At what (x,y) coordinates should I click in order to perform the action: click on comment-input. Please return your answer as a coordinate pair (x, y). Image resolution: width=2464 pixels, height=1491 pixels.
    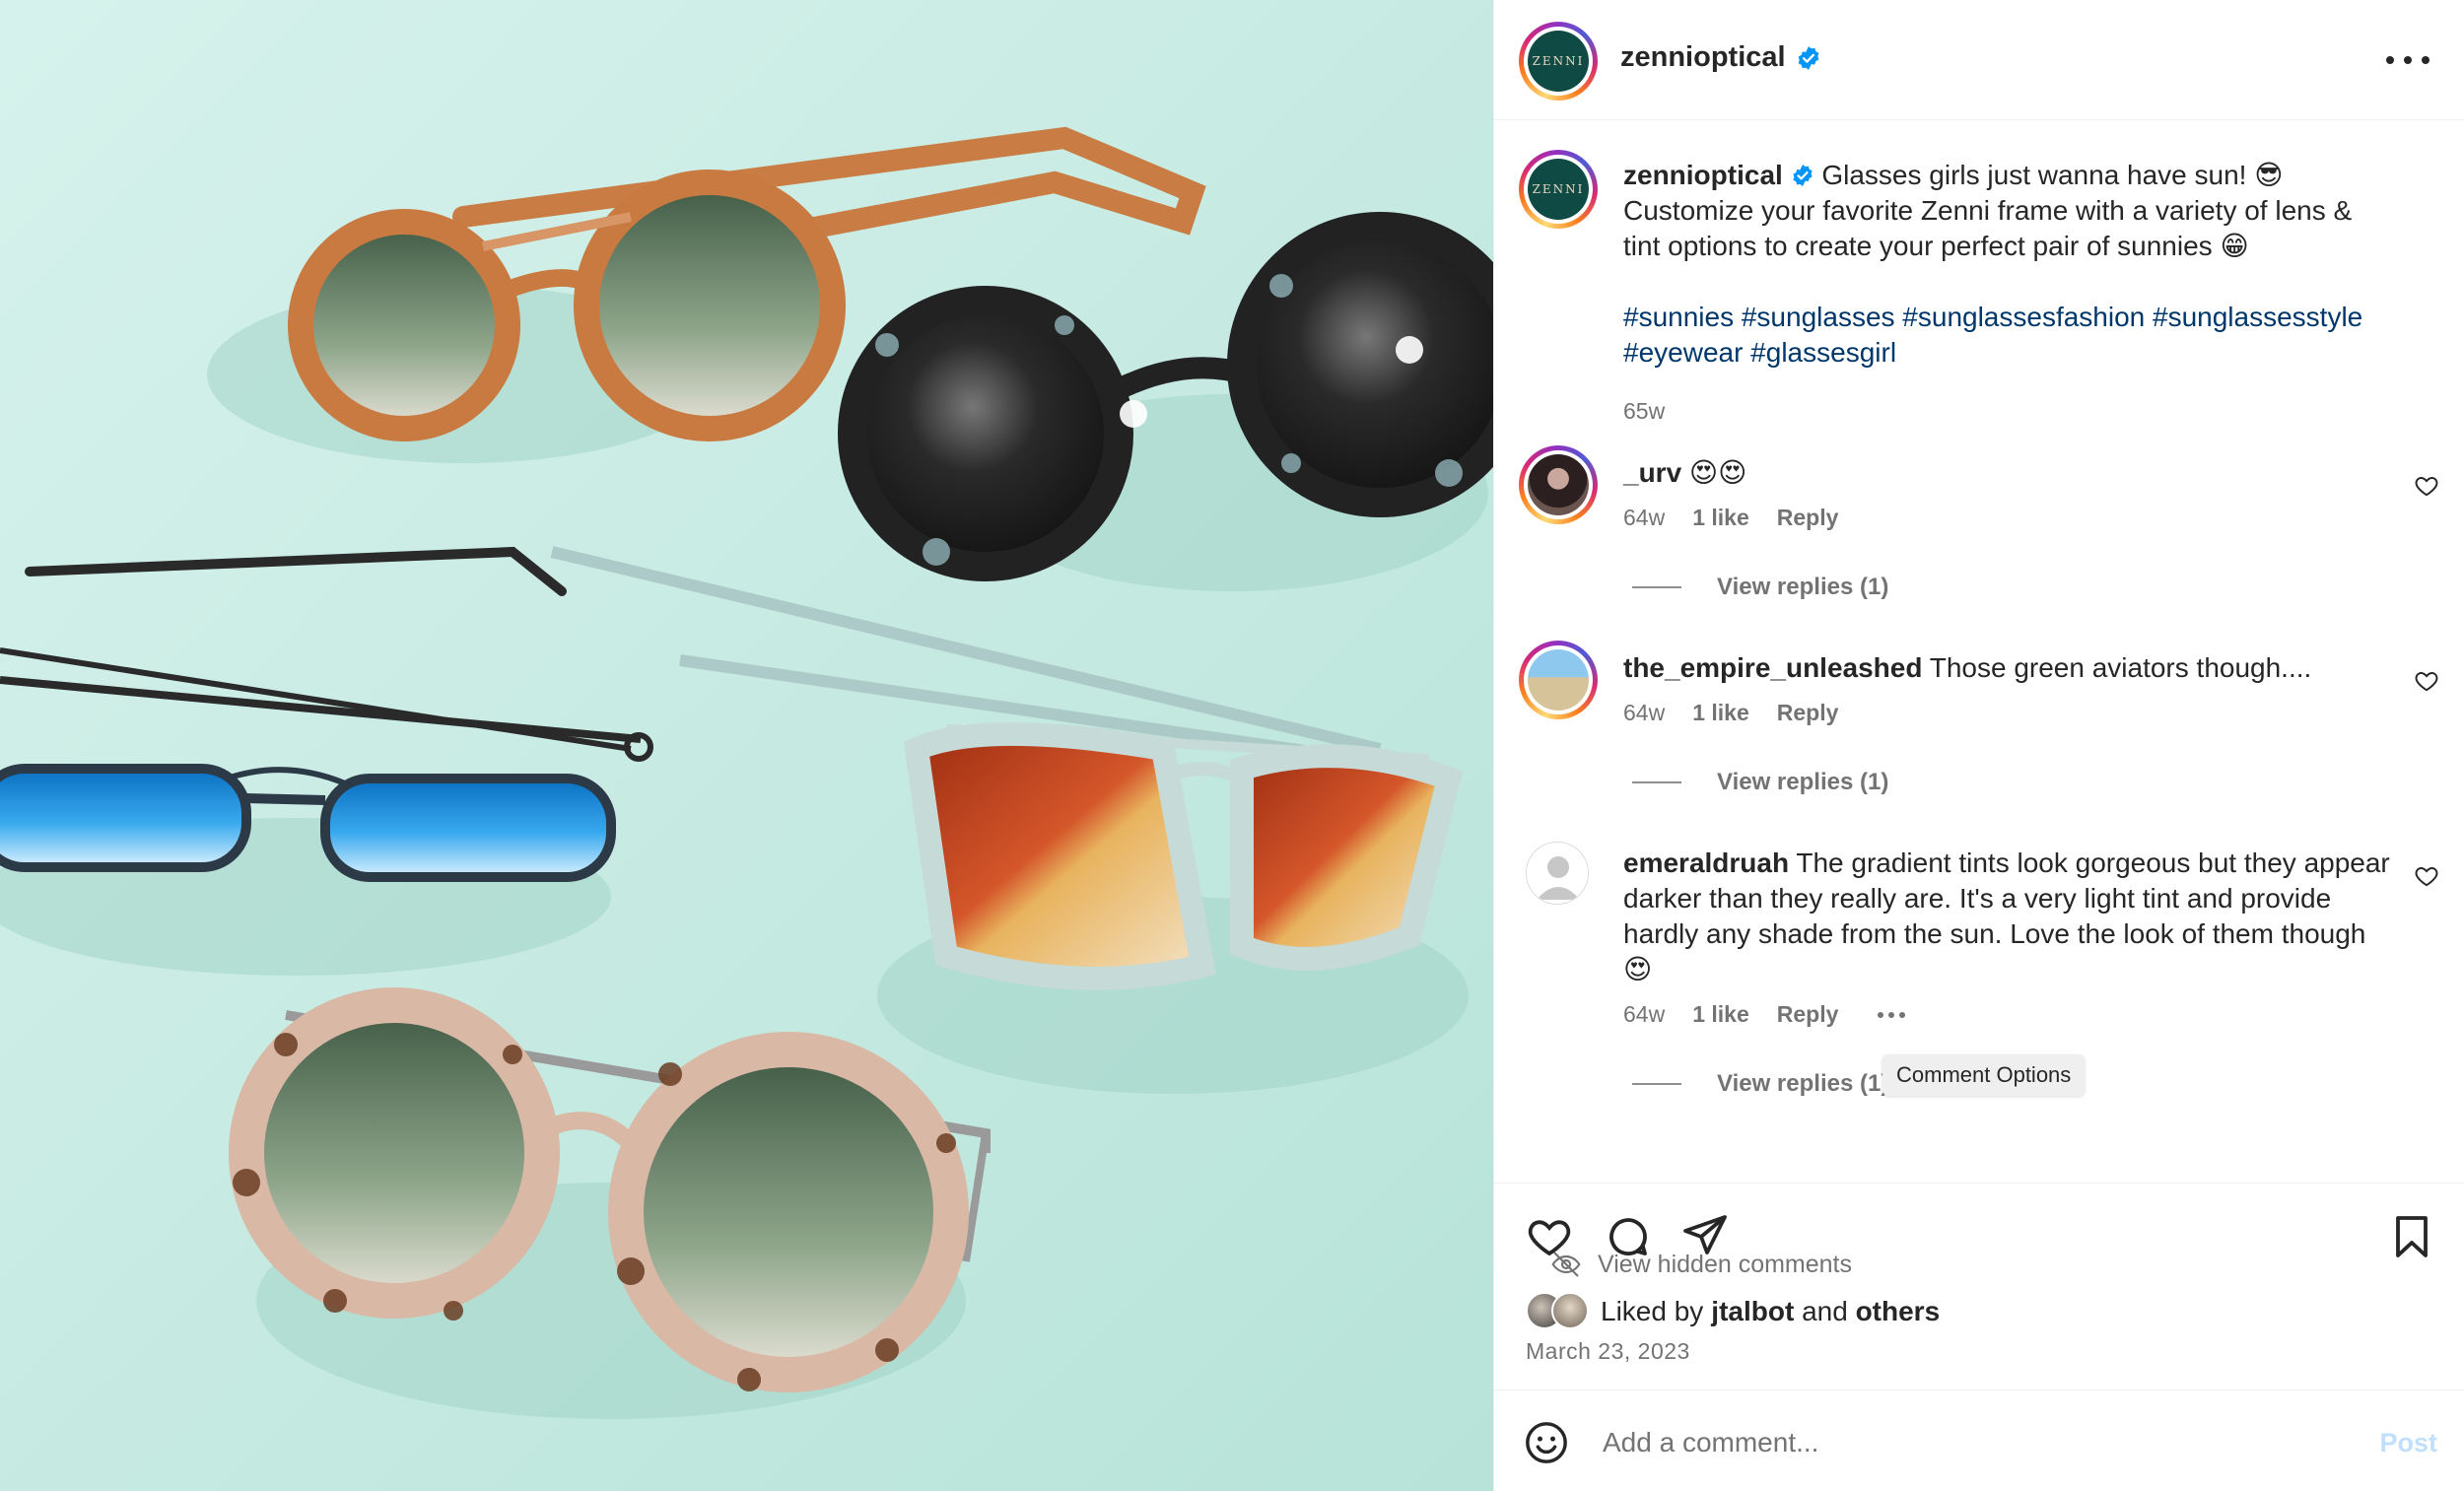
    Looking at the image, I should click on (1948, 1442).